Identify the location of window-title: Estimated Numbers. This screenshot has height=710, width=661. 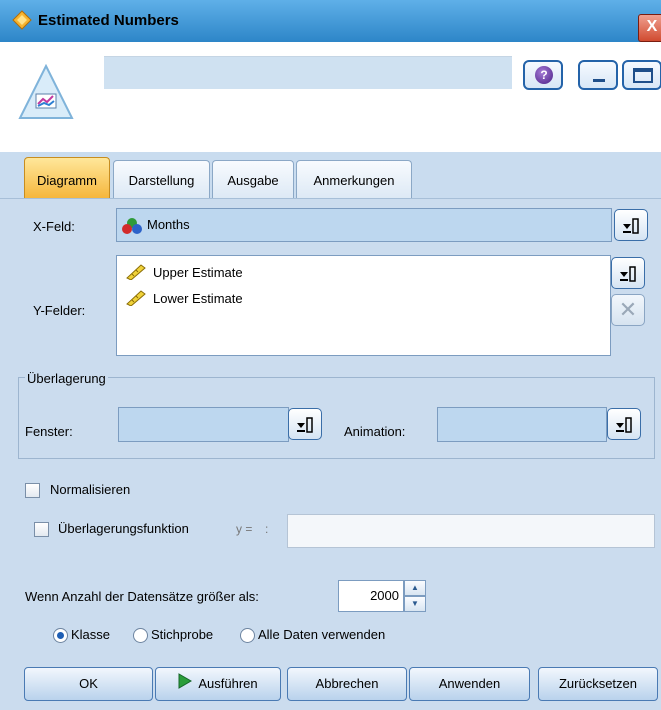
(108, 20).